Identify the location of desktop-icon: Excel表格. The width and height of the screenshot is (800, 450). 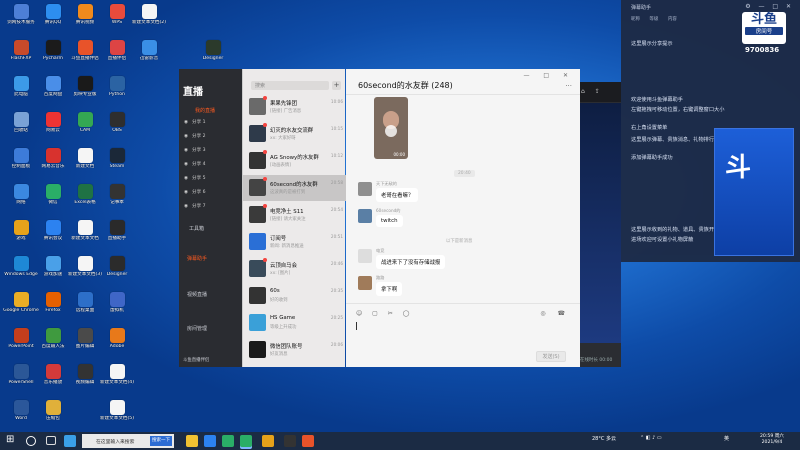
(85, 200).